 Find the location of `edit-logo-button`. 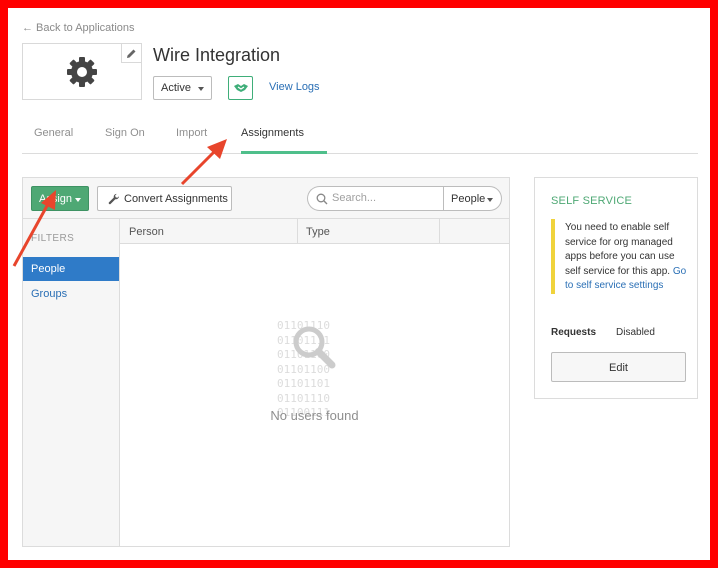

edit-logo-button is located at coordinates (131, 53).